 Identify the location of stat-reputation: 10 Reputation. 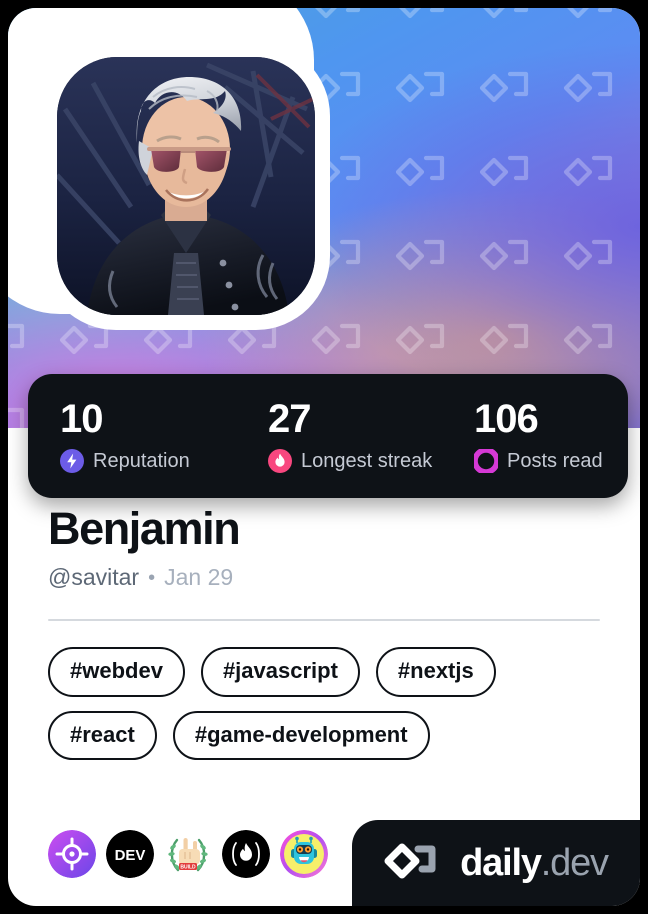
(132, 436).